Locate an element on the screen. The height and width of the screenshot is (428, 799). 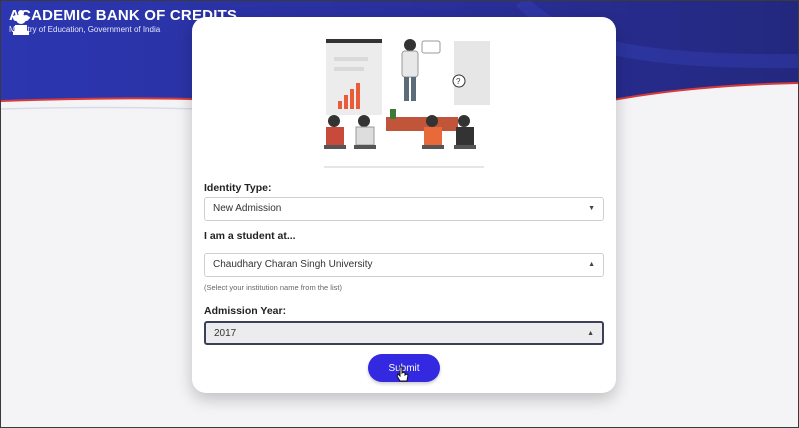
classroom-illustration: ? is located at coordinates (407, 103).